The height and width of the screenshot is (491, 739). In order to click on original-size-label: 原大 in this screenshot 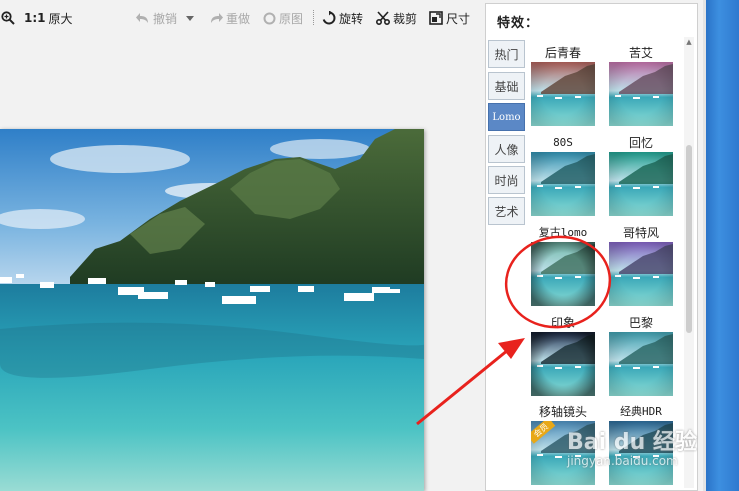, I will do `click(60, 18)`.